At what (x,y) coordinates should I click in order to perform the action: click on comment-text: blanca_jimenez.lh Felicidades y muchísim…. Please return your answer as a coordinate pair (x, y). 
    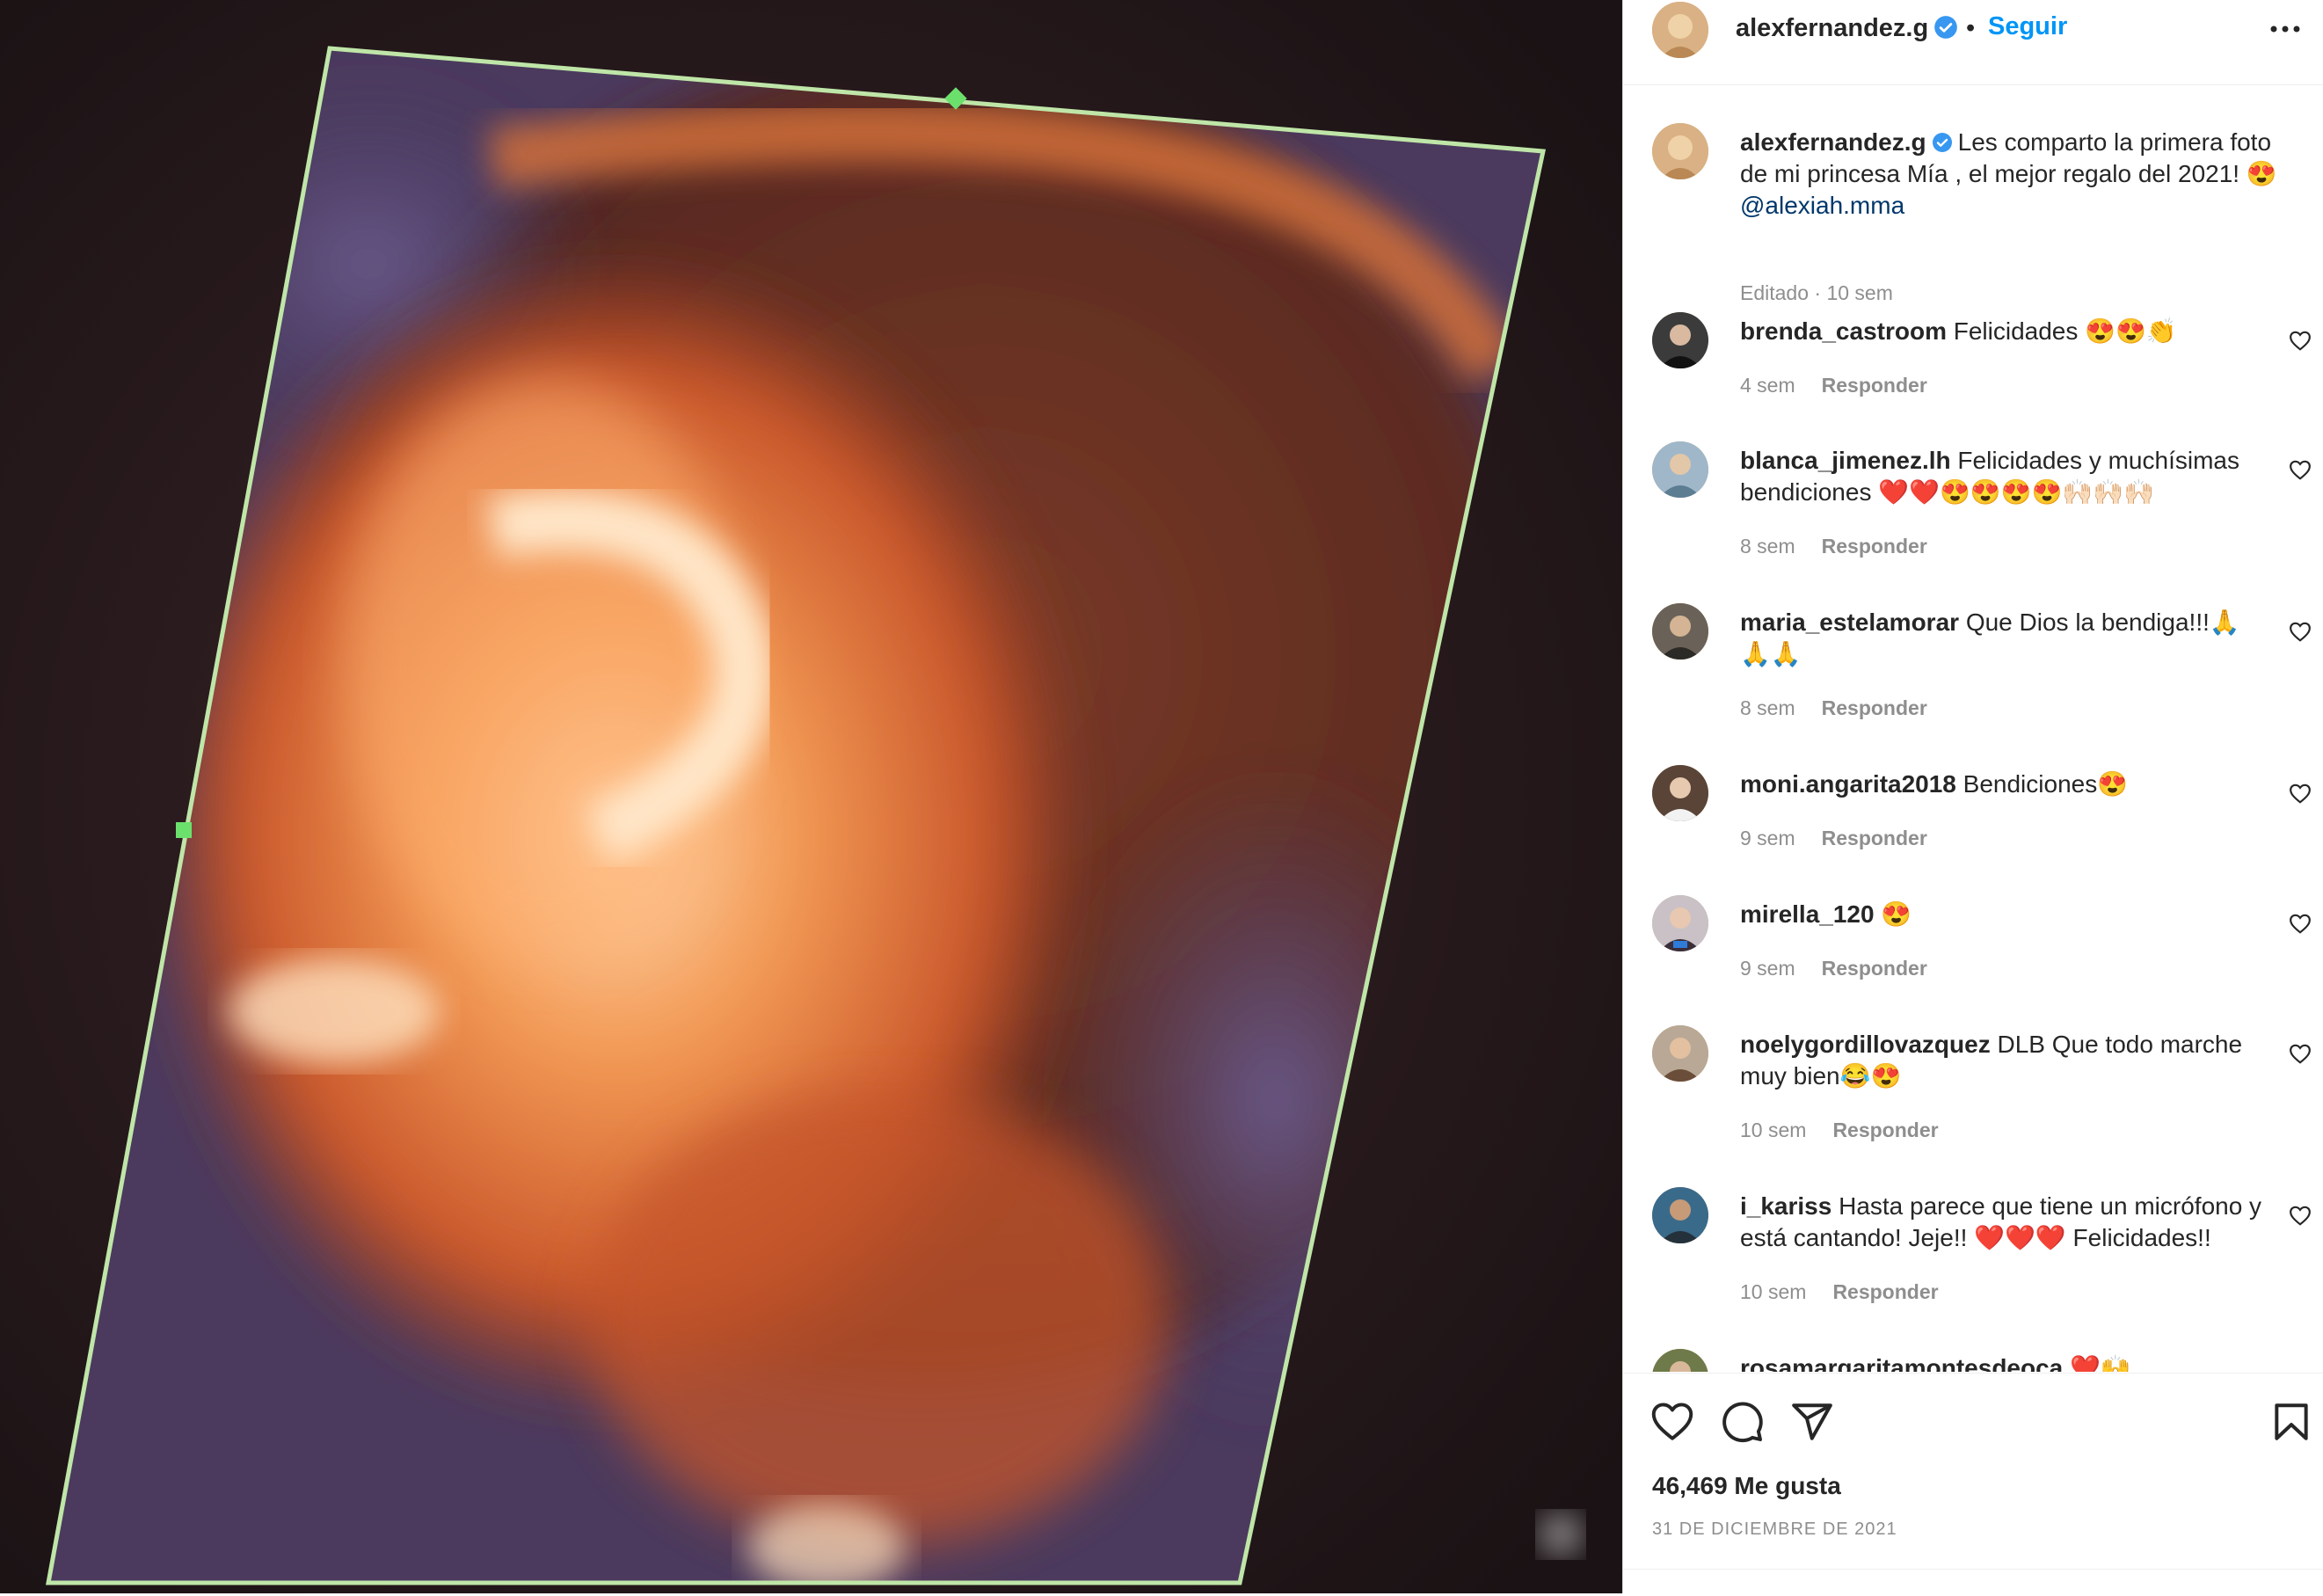
    Looking at the image, I should click on (2004, 476).